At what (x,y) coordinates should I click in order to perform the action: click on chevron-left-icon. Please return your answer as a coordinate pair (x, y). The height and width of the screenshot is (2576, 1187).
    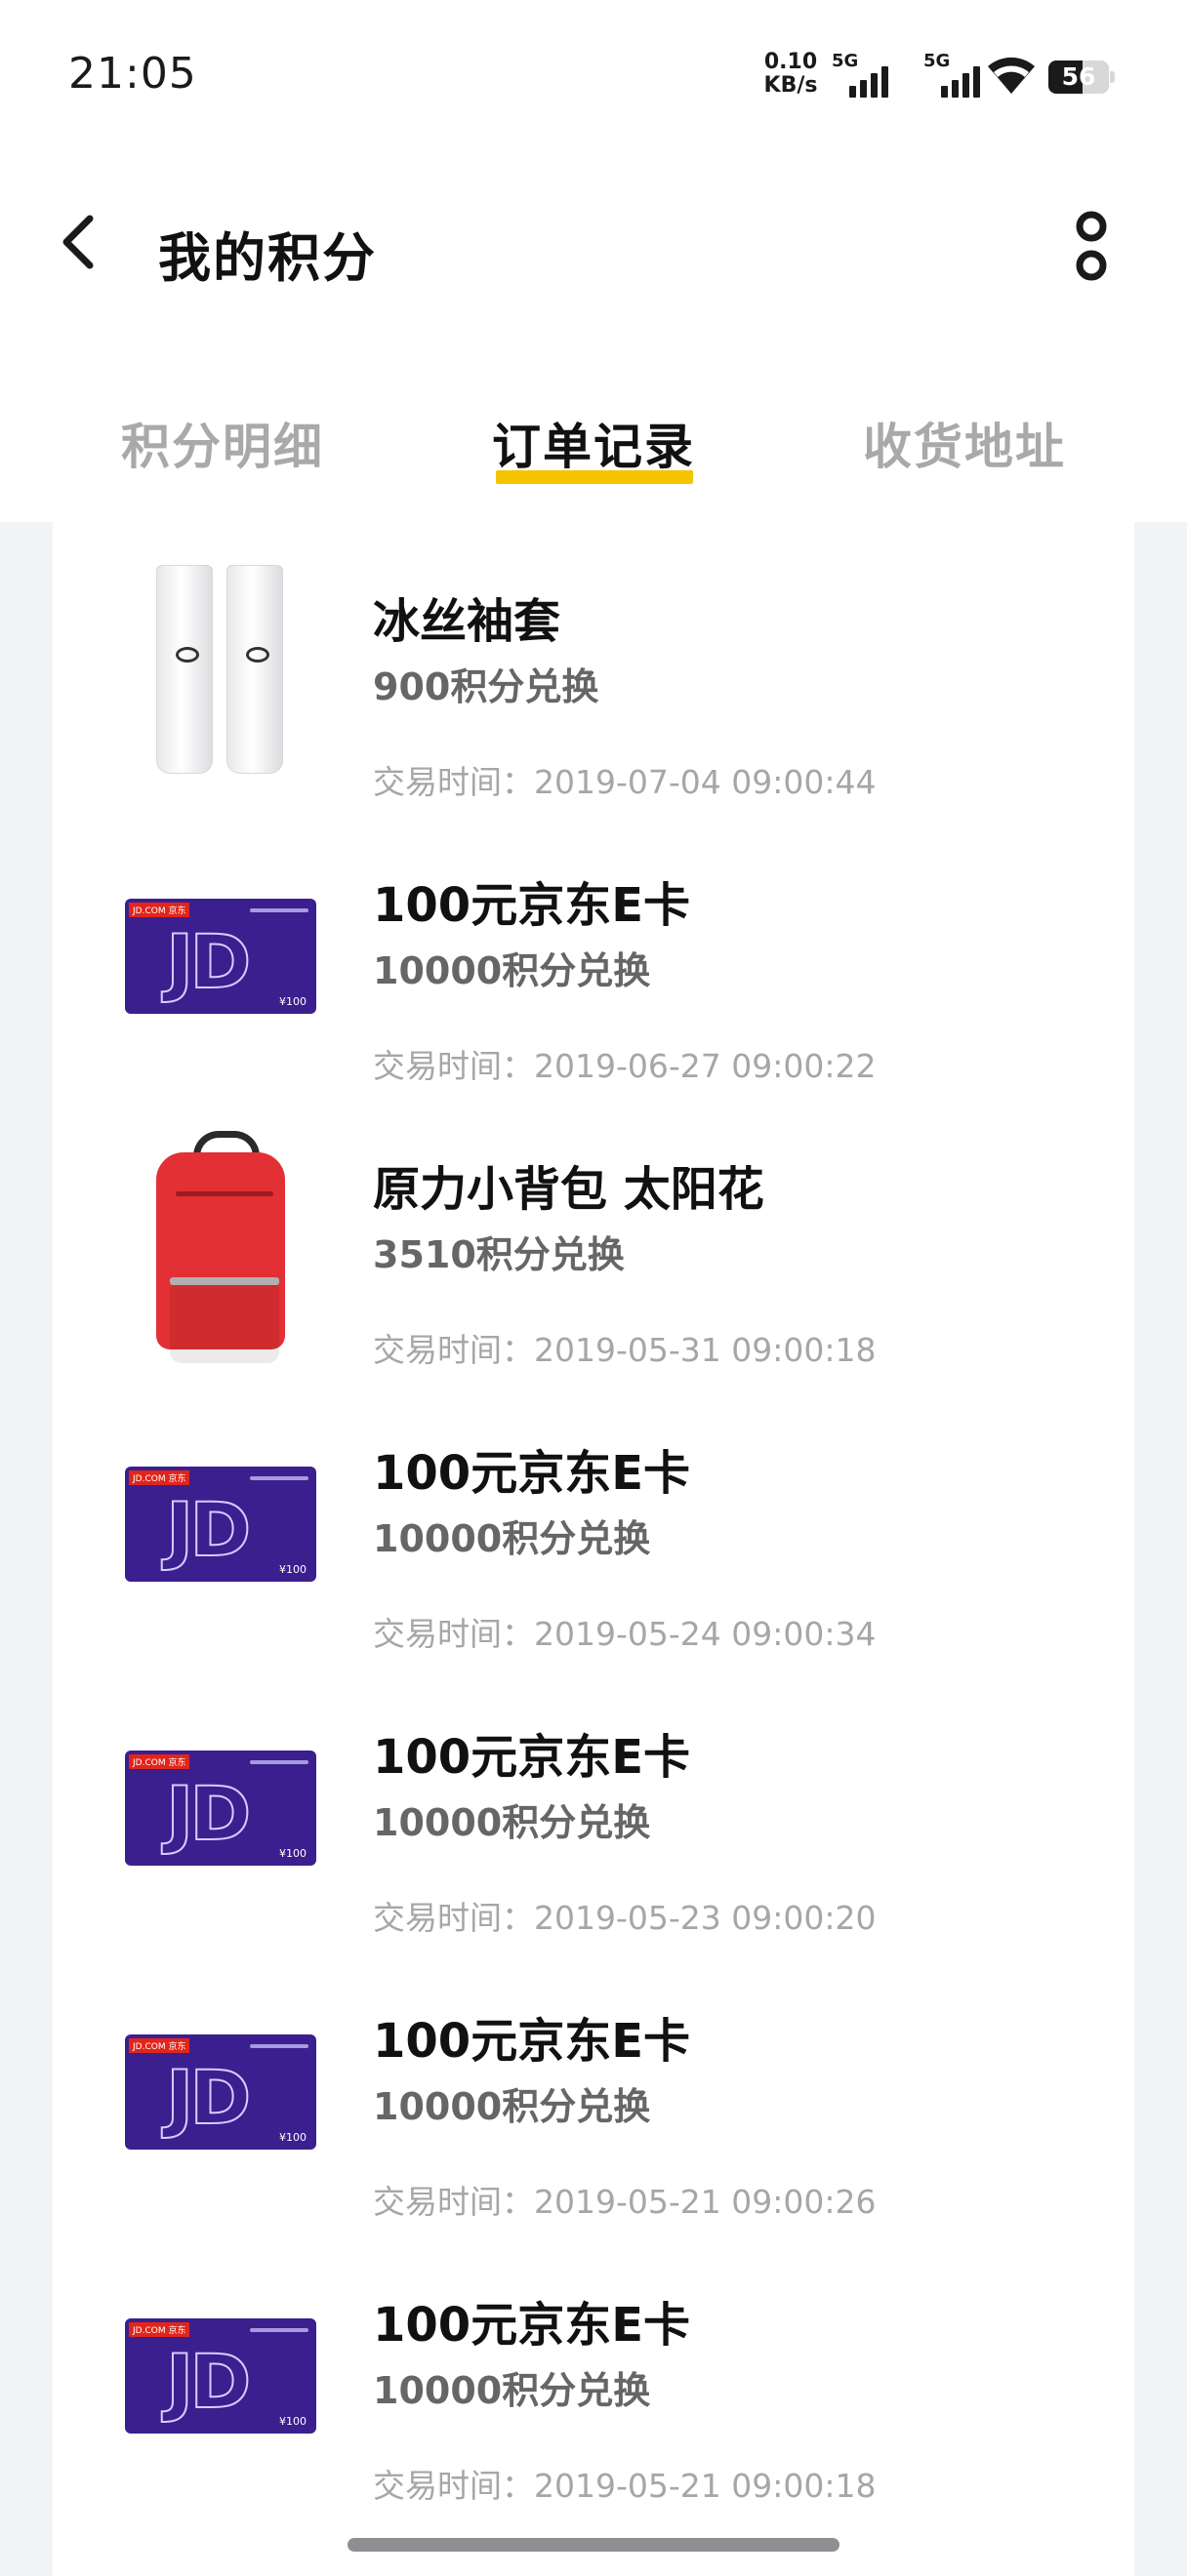
    Looking at the image, I should click on (78, 244).